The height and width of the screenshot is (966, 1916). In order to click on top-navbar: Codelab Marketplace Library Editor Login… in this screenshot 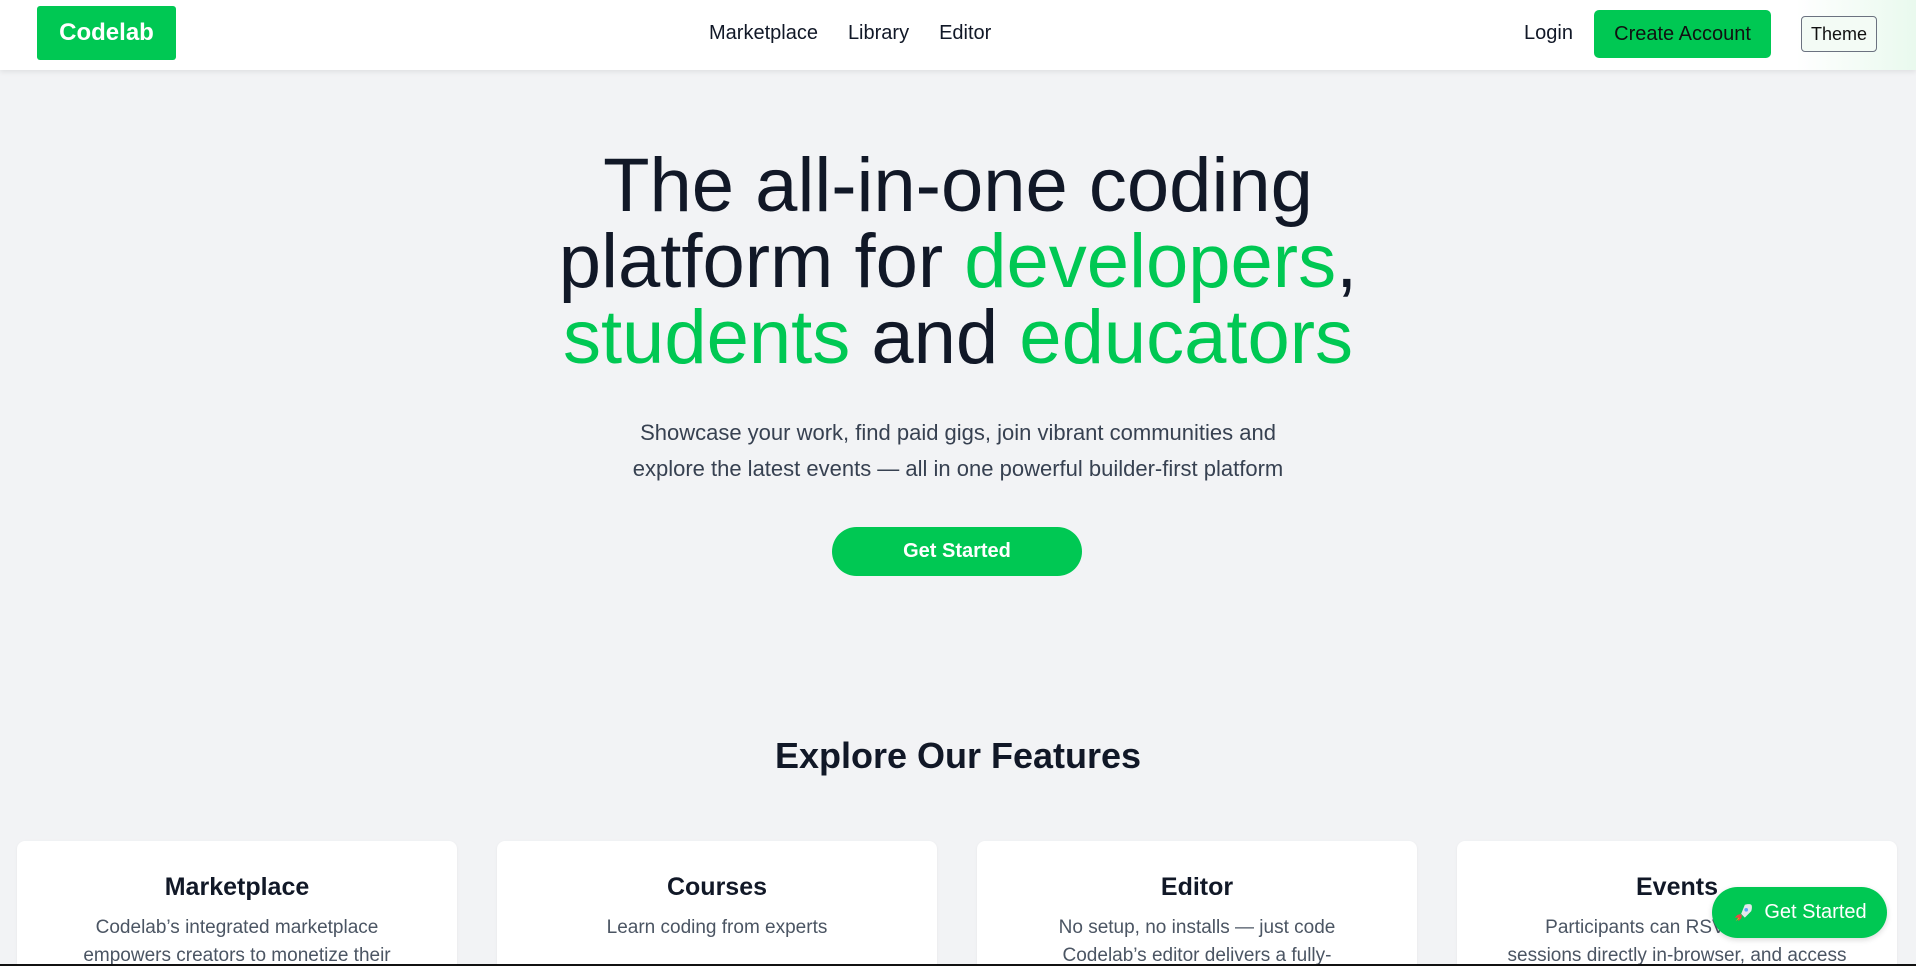, I will do `click(958, 35)`.